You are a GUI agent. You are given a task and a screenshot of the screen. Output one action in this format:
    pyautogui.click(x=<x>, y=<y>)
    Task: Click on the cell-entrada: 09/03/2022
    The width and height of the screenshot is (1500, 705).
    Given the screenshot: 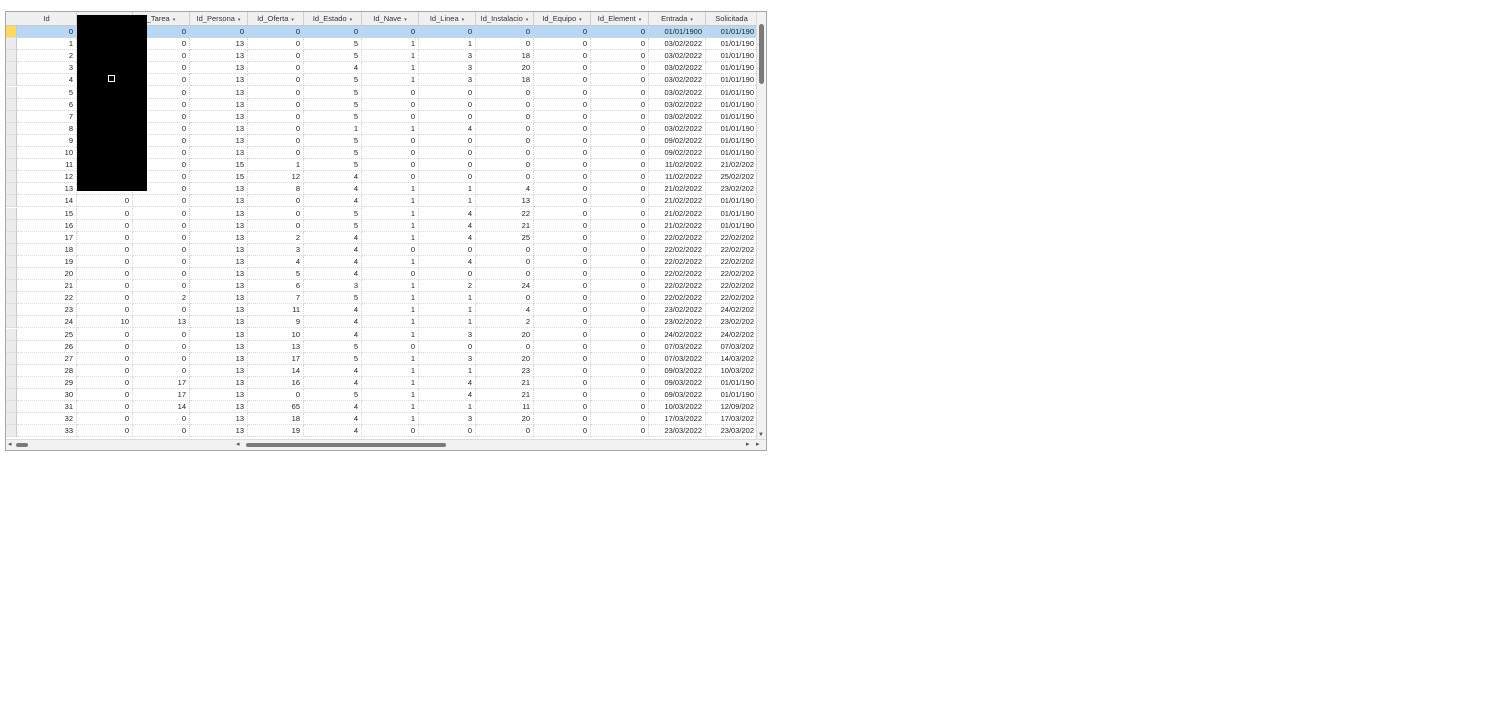 What is the action you would take?
    pyautogui.click(x=677, y=382)
    